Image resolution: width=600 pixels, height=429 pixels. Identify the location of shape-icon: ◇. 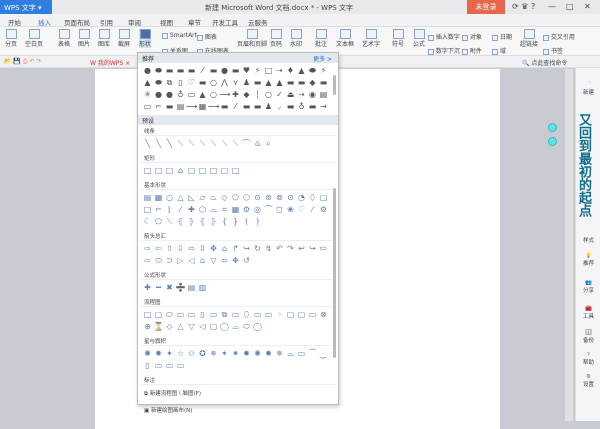
(224, 198).